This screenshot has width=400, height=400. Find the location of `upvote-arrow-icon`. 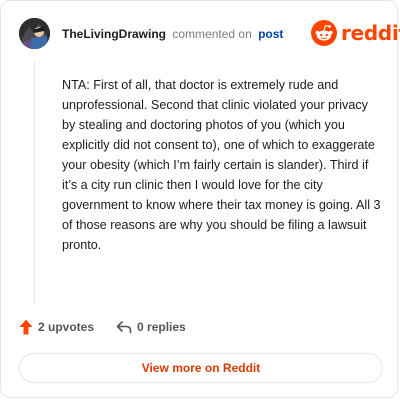

upvote-arrow-icon is located at coordinates (26, 327).